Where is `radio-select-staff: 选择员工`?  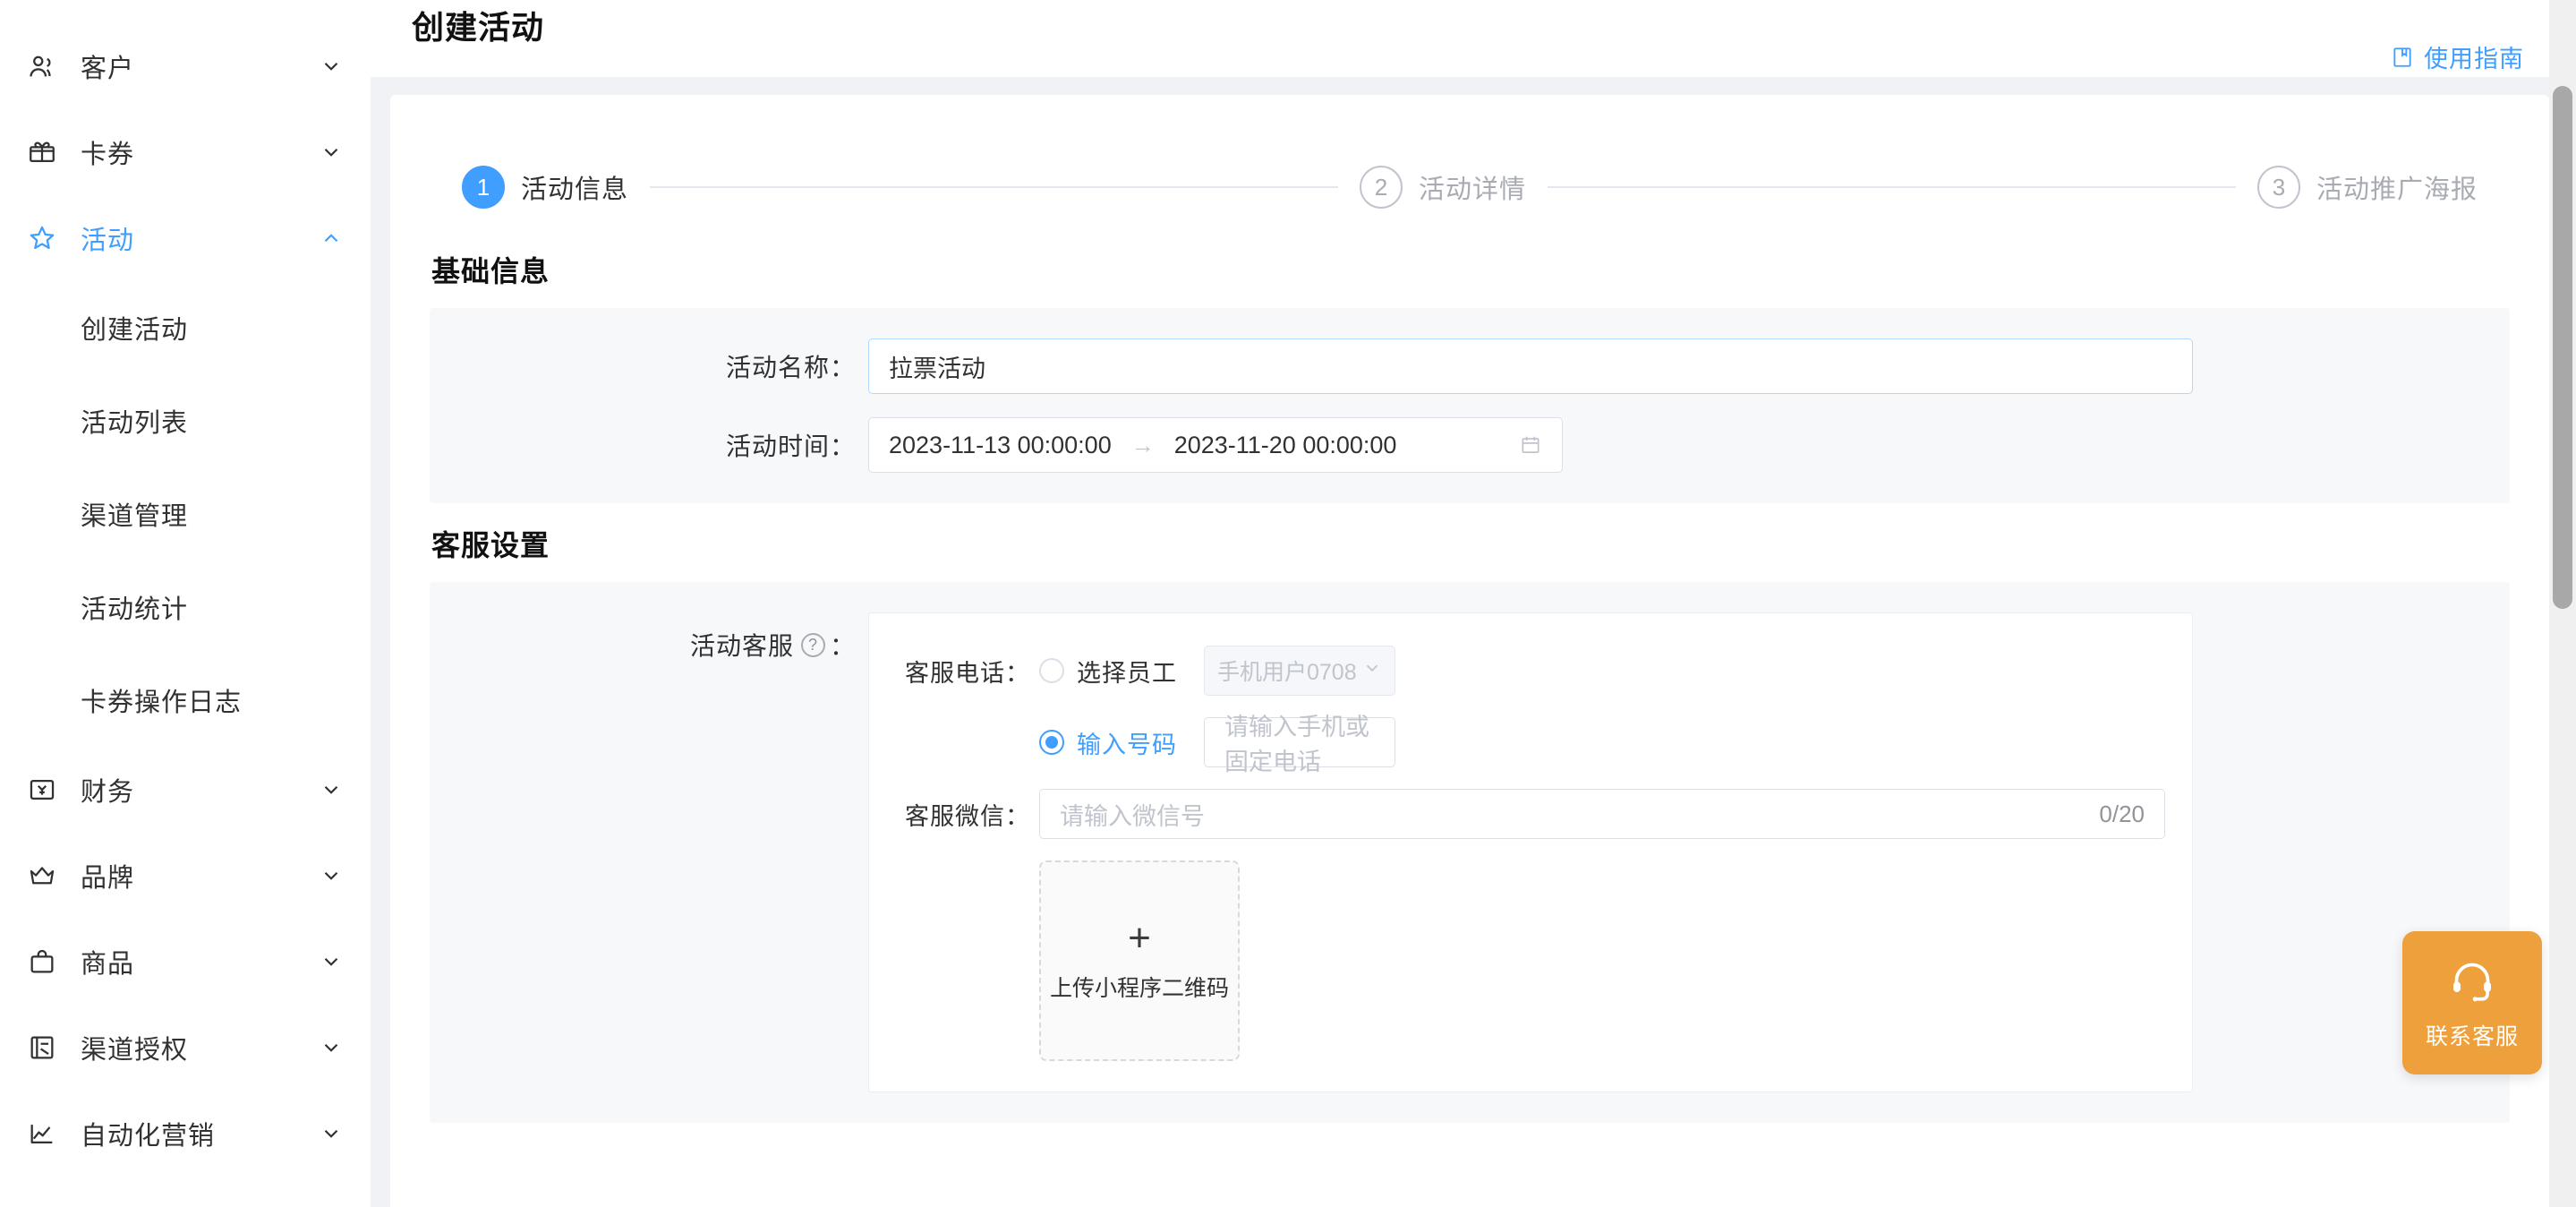
radio-select-staff: 选择员工 is located at coordinates (1108, 671).